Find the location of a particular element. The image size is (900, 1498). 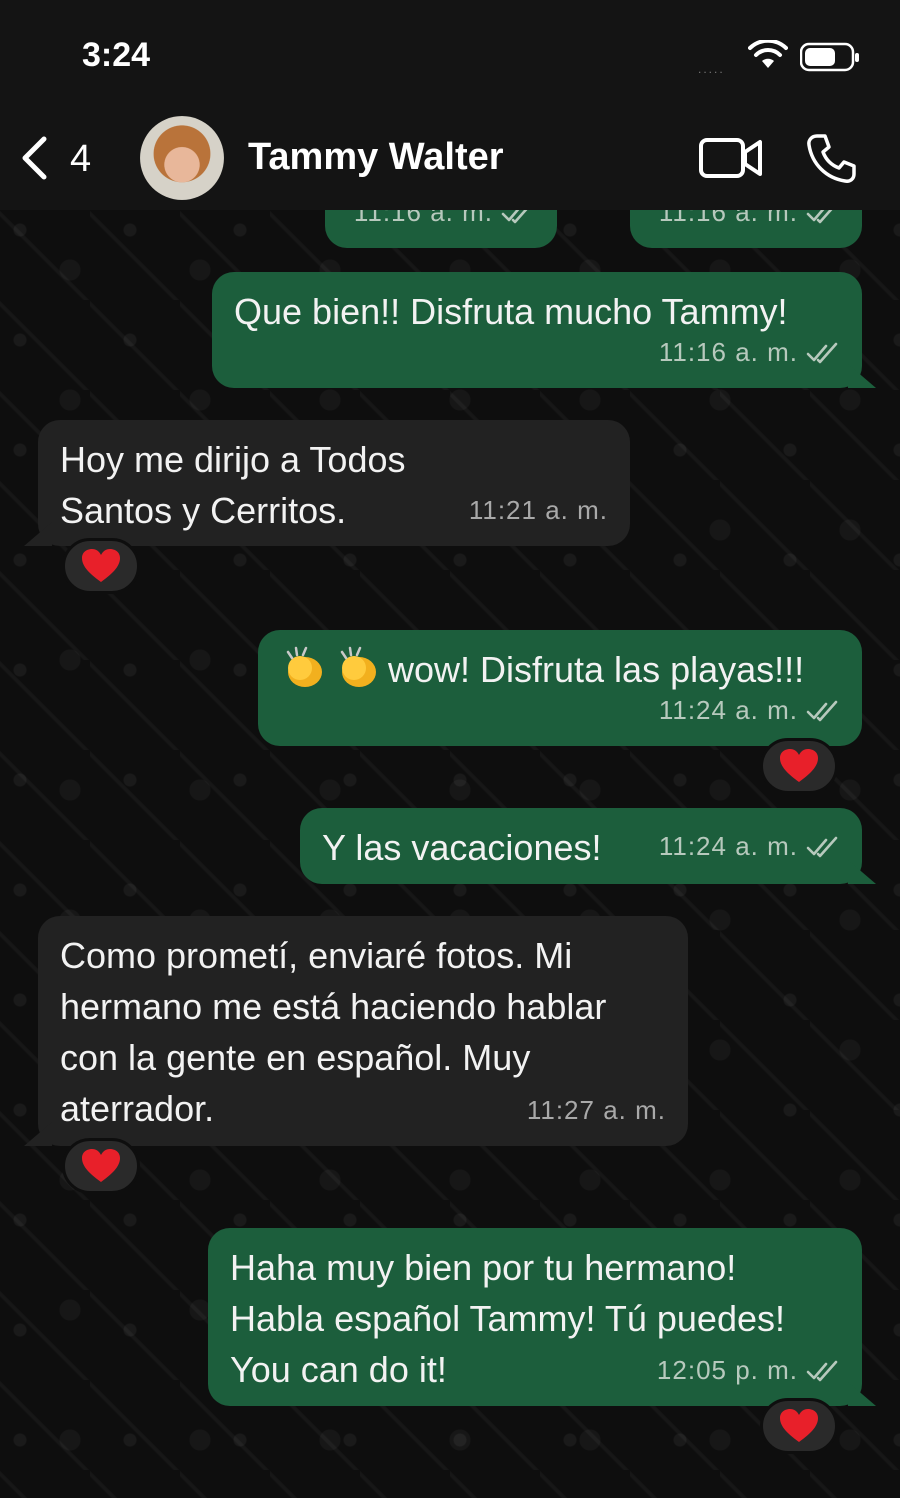

message-meta: 12:05 p. m. is located at coordinates (748, 1370).